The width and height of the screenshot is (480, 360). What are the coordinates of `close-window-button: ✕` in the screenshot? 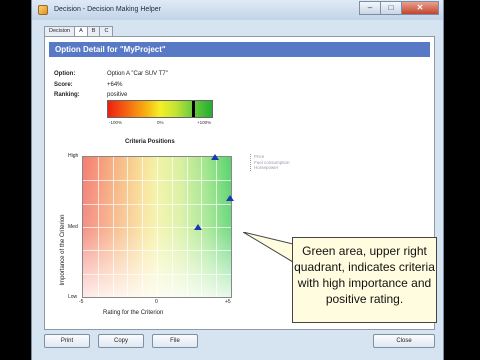 It's located at (420, 8).